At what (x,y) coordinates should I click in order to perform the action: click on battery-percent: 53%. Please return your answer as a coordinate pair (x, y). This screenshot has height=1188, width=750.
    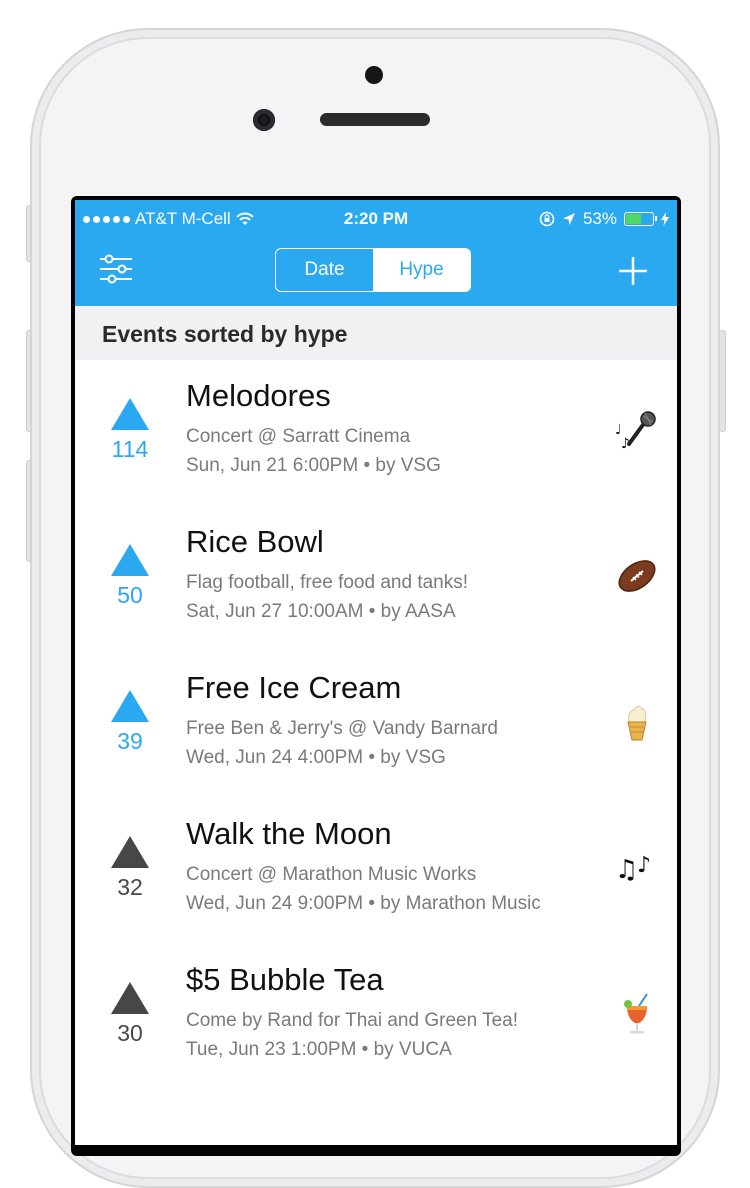
    Looking at the image, I should click on (599, 218).